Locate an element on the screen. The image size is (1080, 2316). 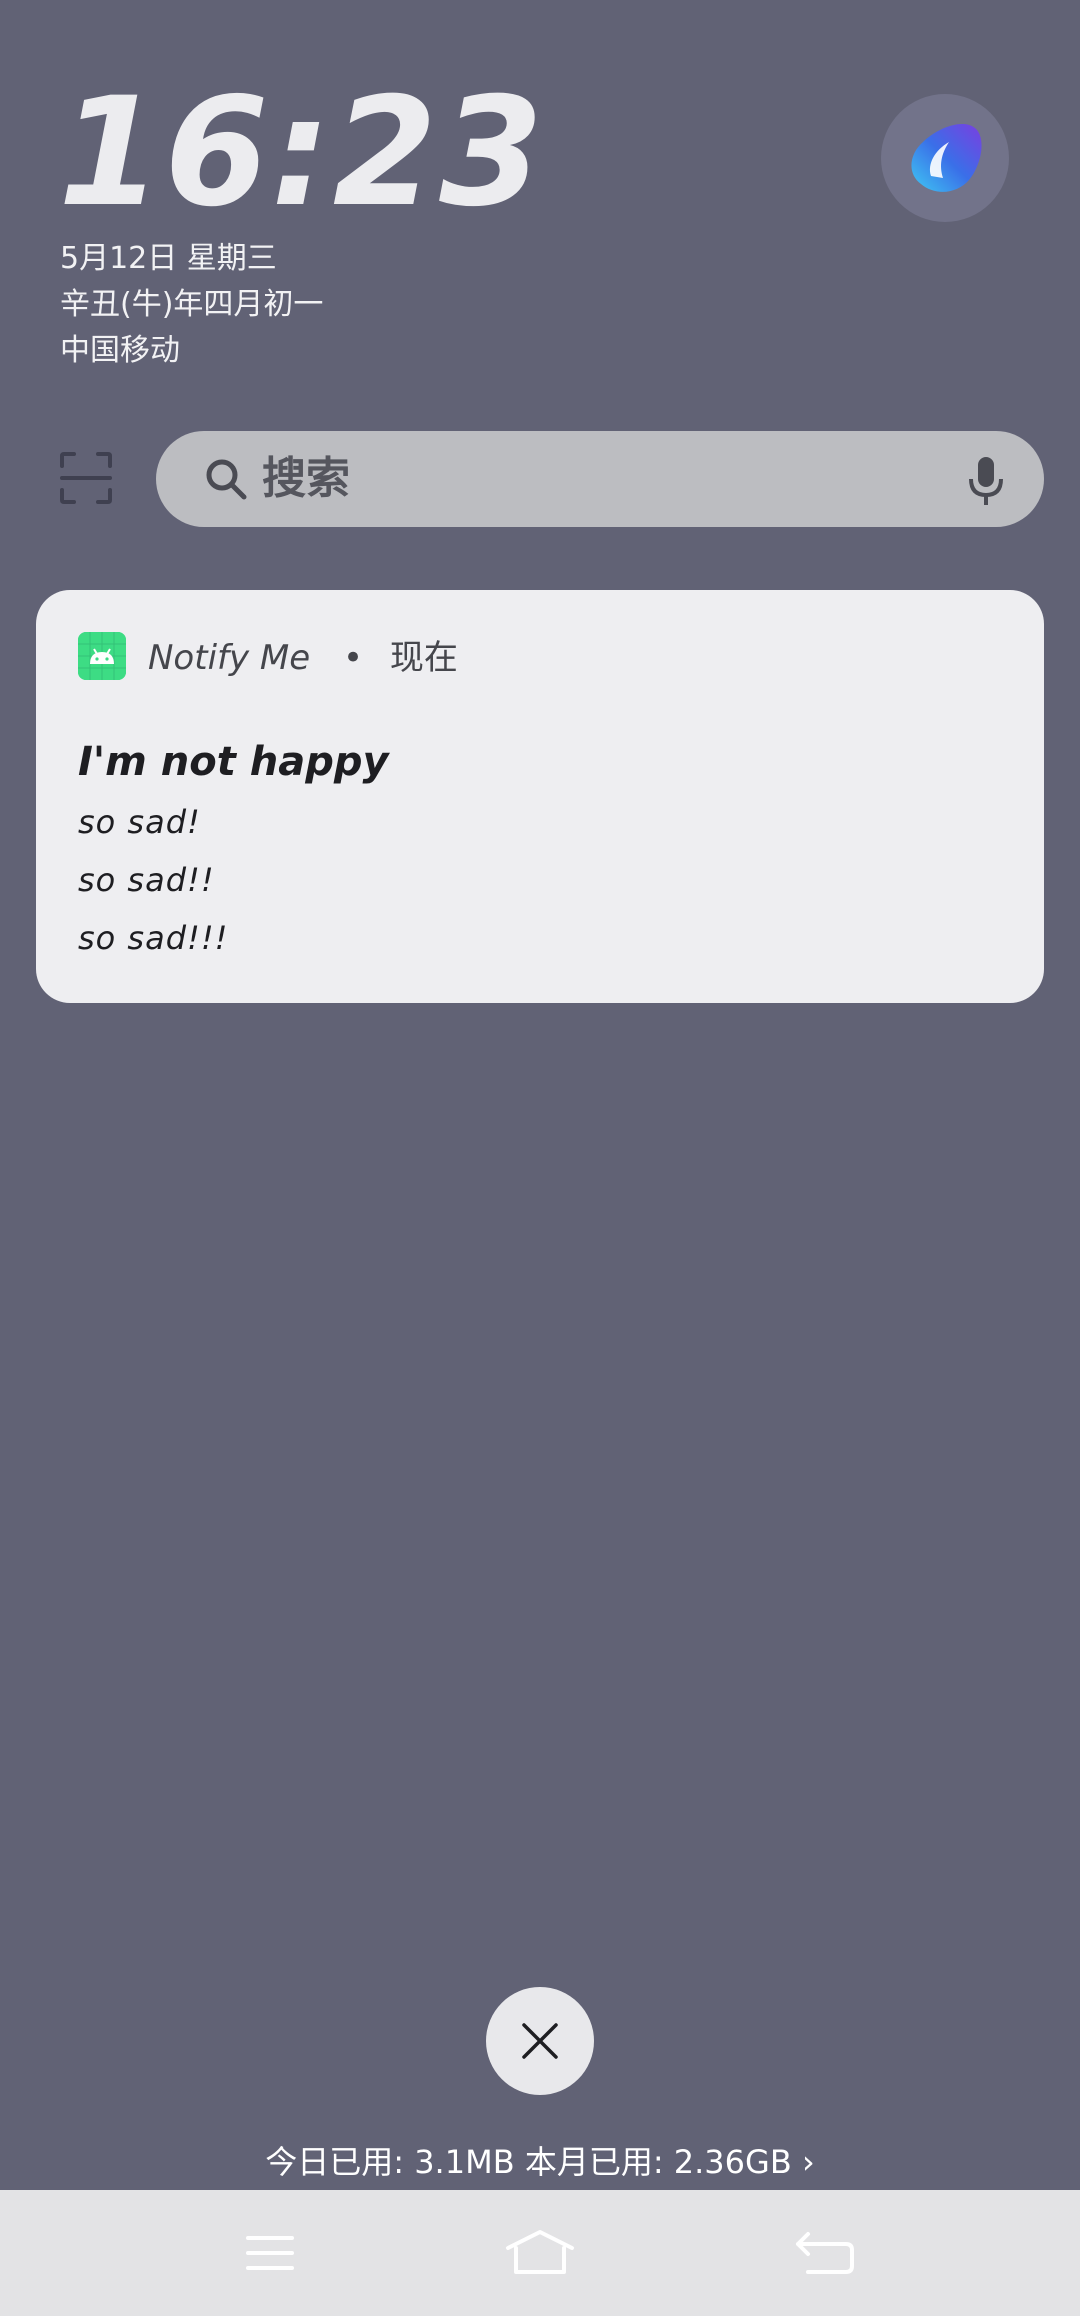
navigation-bar is located at coordinates (540, 2253).